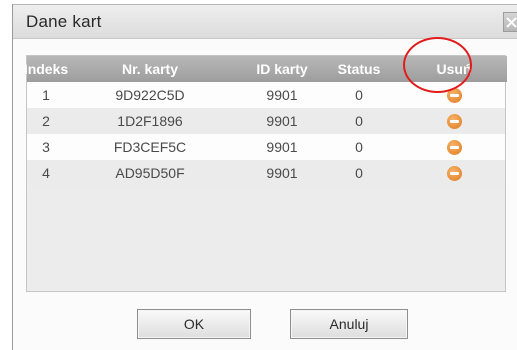  What do you see at coordinates (194, 324) in the screenshot?
I see `ok-button: OK` at bounding box center [194, 324].